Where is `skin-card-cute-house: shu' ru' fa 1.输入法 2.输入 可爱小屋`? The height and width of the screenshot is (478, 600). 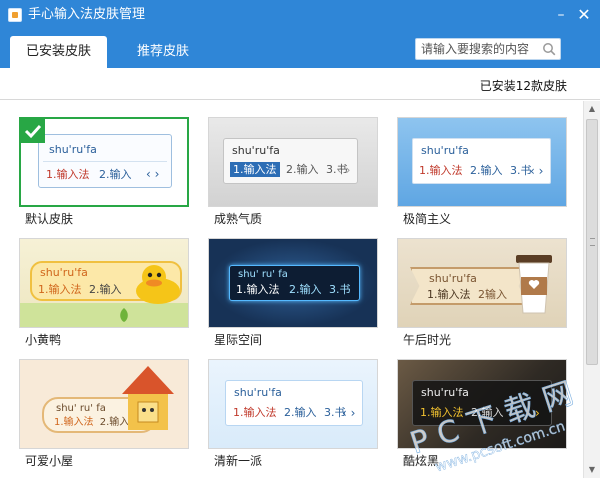 skin-card-cute-house: shu' ru' fa 1.输入法 2.输入 可爱小屋 is located at coordinates (104, 417).